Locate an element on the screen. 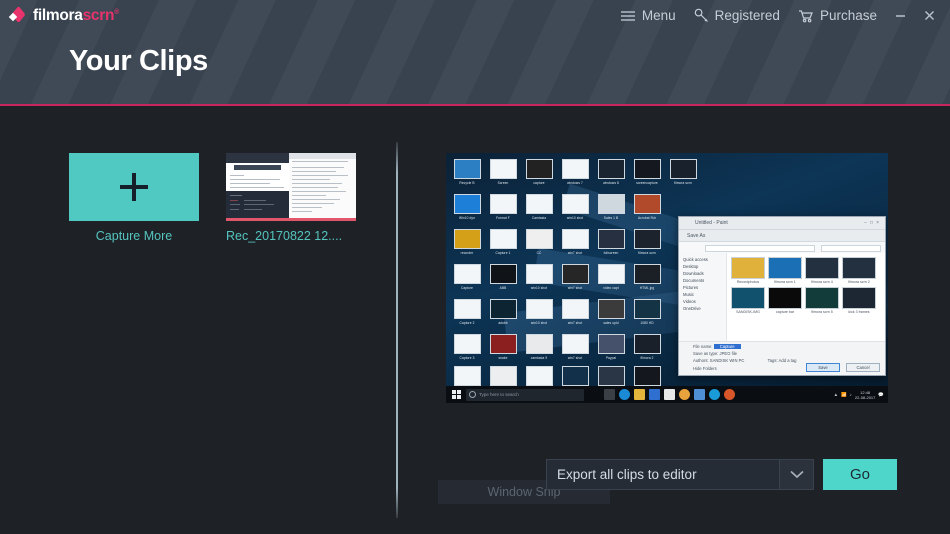 The height and width of the screenshot is (534, 950). logo-registered-mark: ® is located at coordinates (116, 12).